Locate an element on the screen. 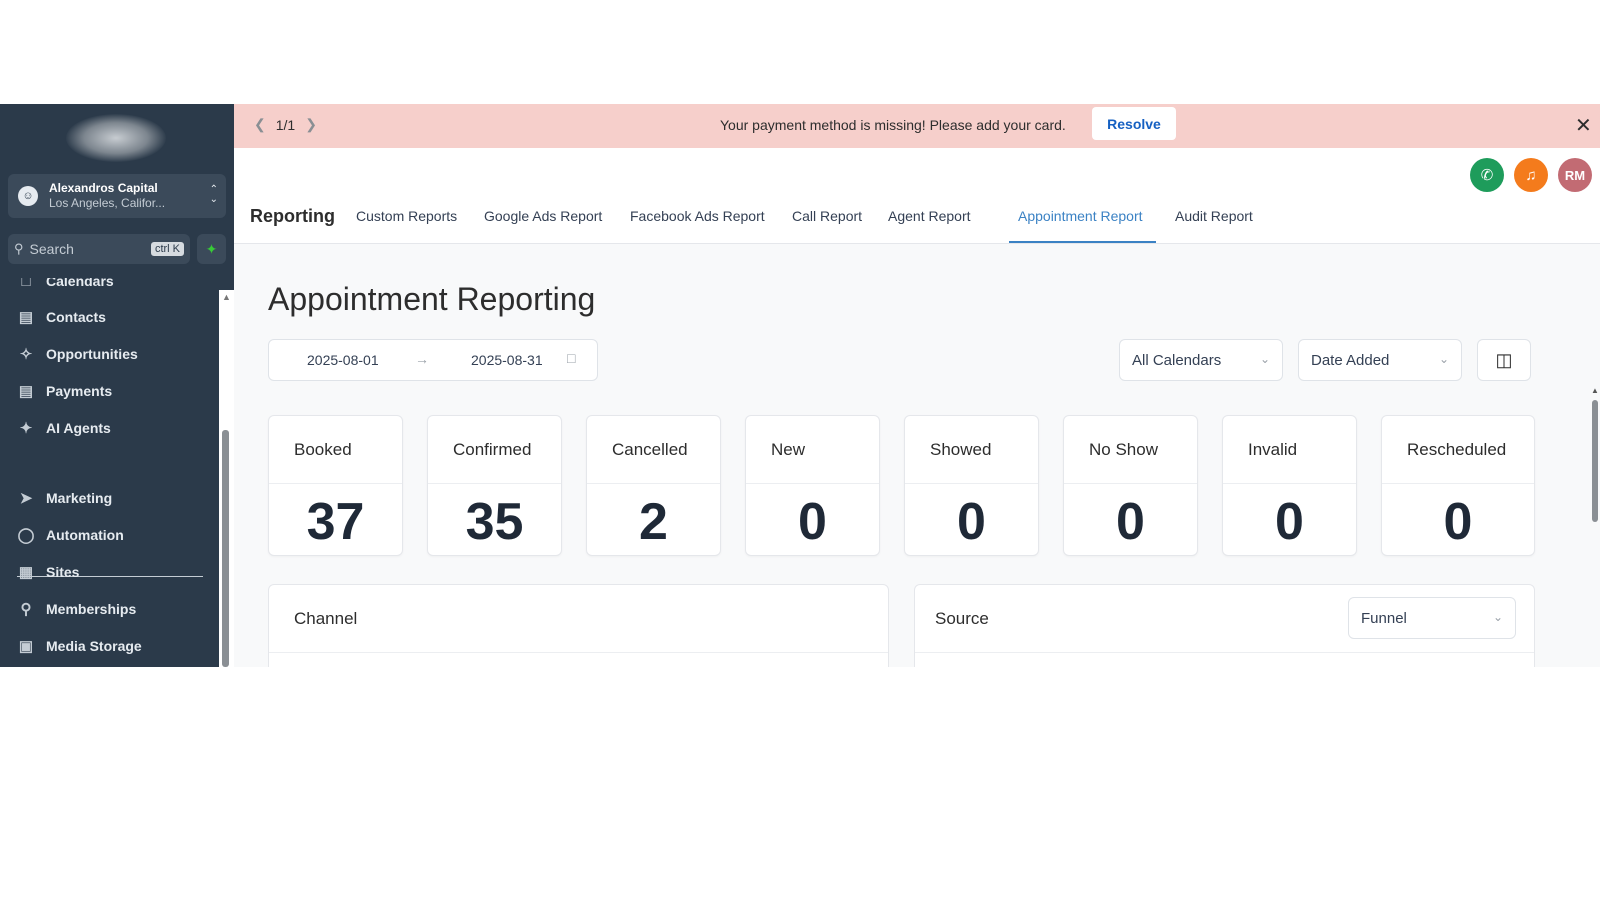 The width and height of the screenshot is (1600, 912). stat-card-new: New 0 is located at coordinates (812, 485).